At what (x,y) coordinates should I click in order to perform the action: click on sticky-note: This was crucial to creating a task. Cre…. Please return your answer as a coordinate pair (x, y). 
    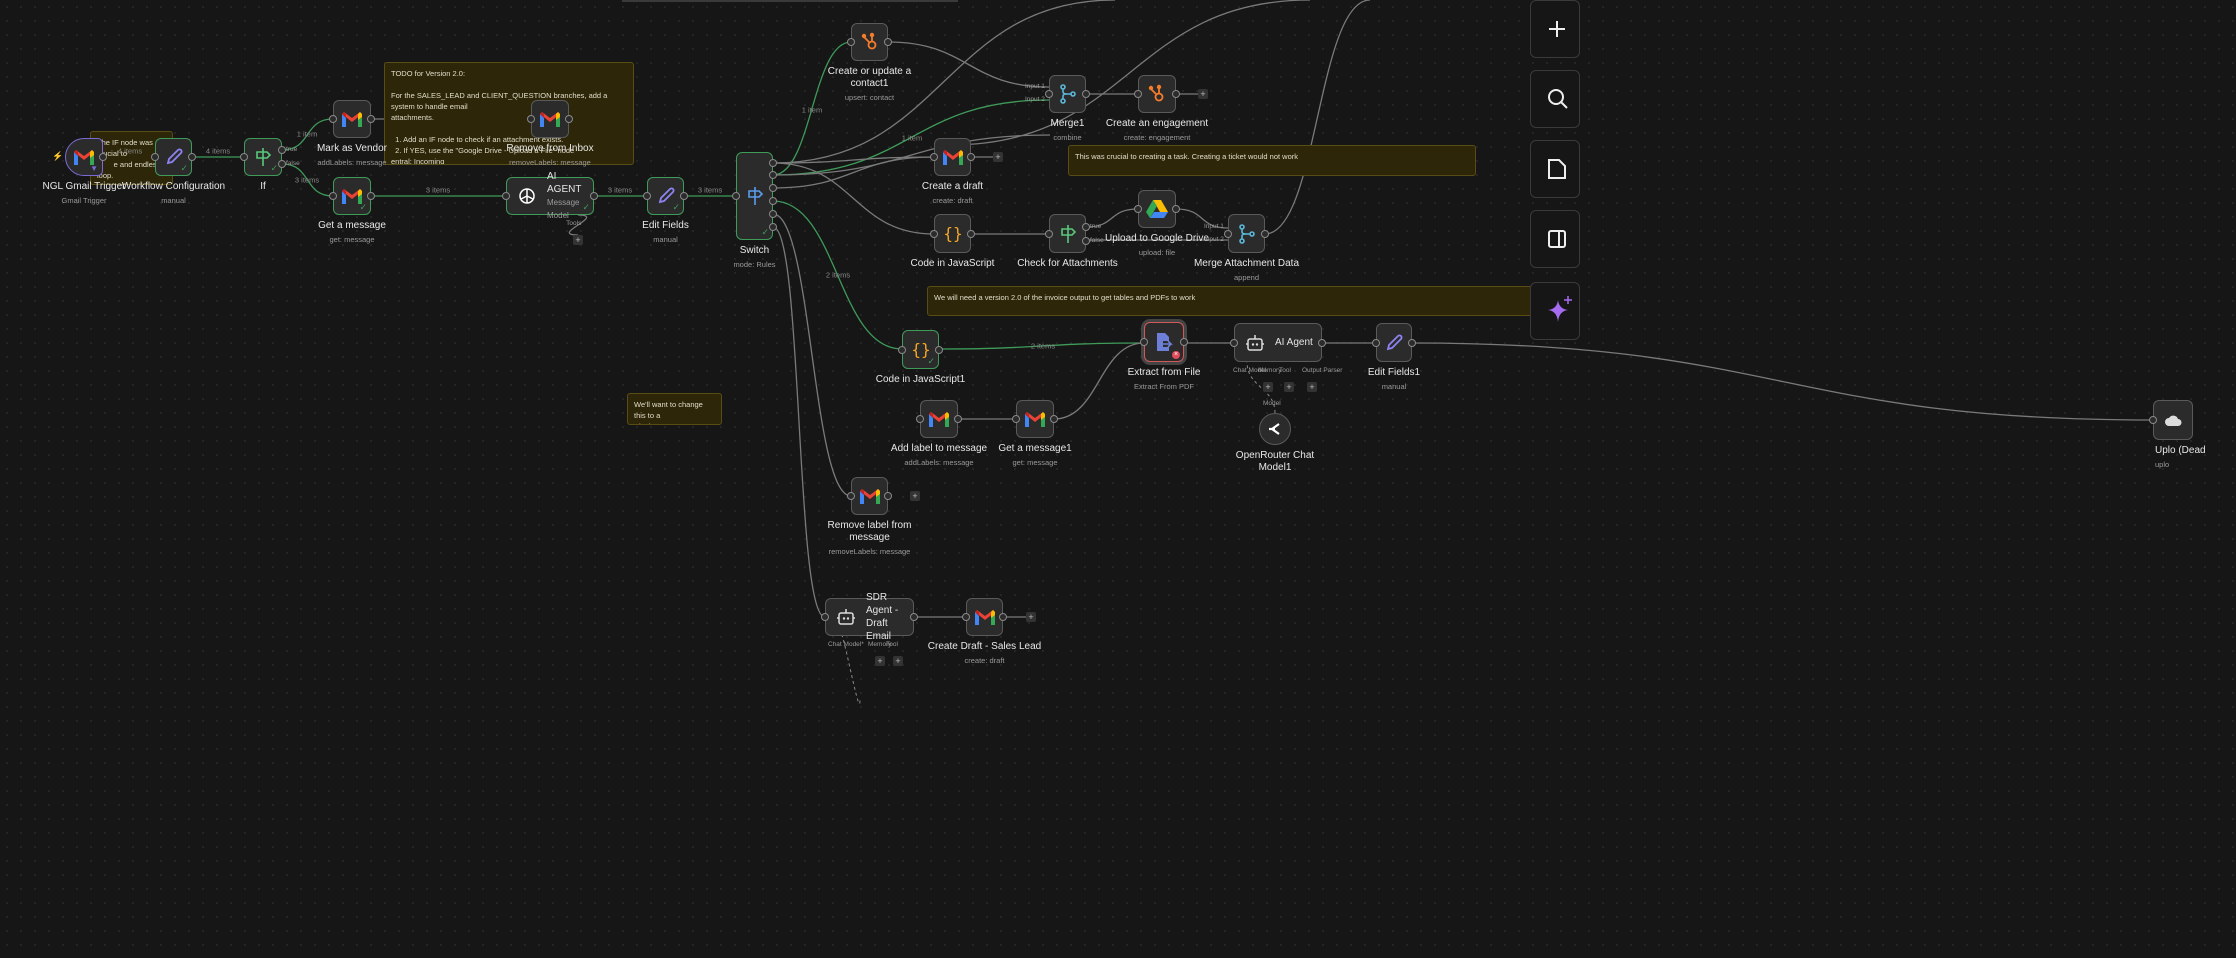
    Looking at the image, I should click on (1272, 160).